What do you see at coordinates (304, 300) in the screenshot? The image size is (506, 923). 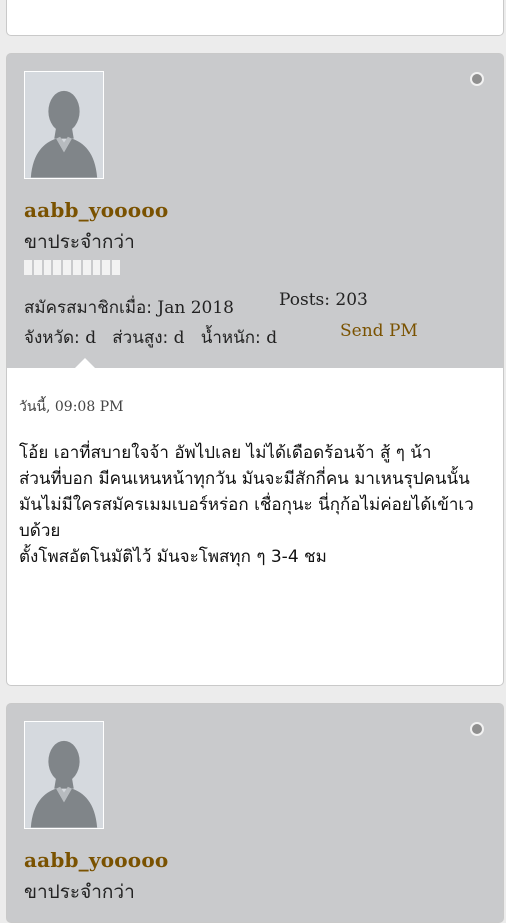 I see `post-count-label: Posts:` at bounding box center [304, 300].